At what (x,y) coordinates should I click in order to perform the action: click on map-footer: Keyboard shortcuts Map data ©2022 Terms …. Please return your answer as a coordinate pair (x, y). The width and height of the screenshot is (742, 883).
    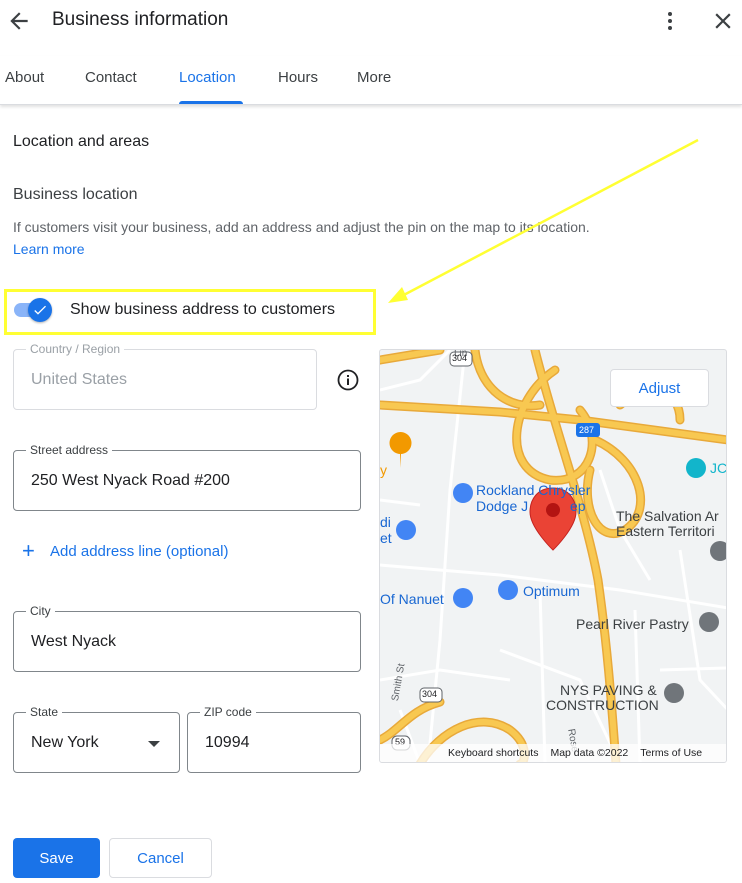
    Looking at the image, I should click on (553, 753).